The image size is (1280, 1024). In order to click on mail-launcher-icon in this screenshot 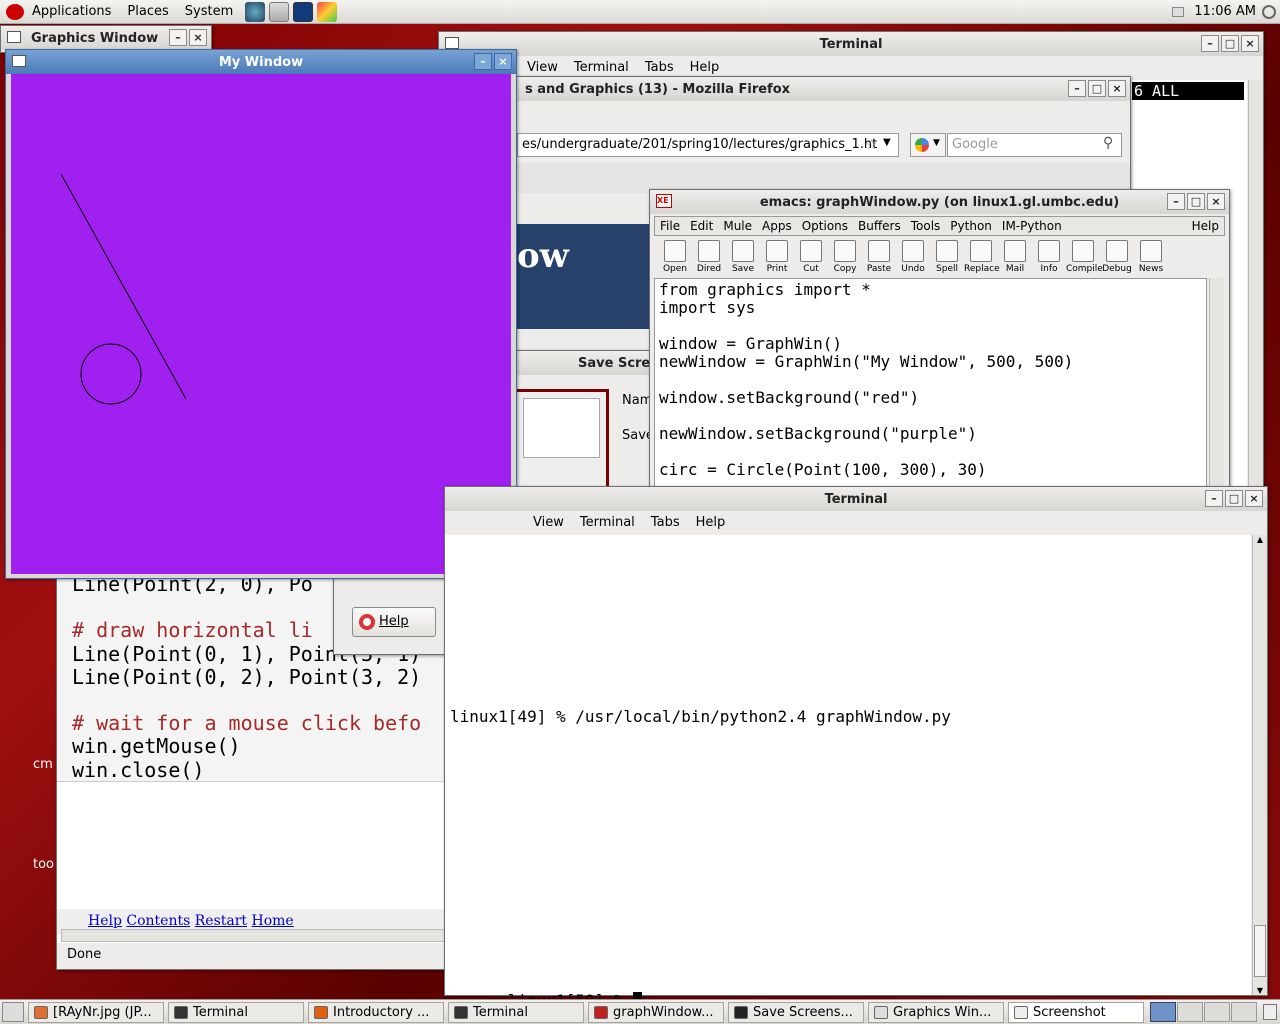, I will do `click(279, 11)`.